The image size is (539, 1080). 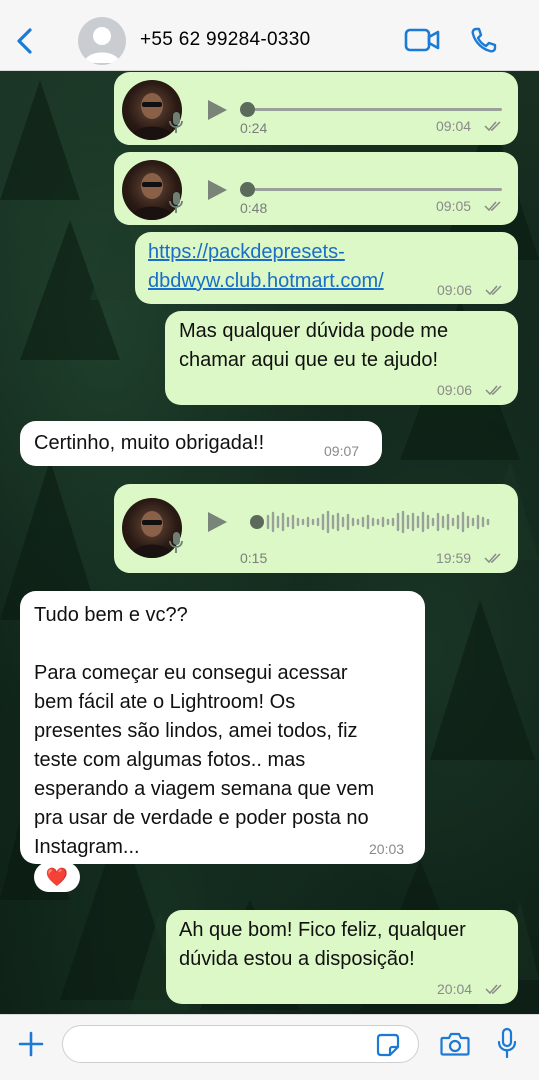 I want to click on incoming-message: Certinho, muito obrigada!! 09:07, so click(x=201, y=443).